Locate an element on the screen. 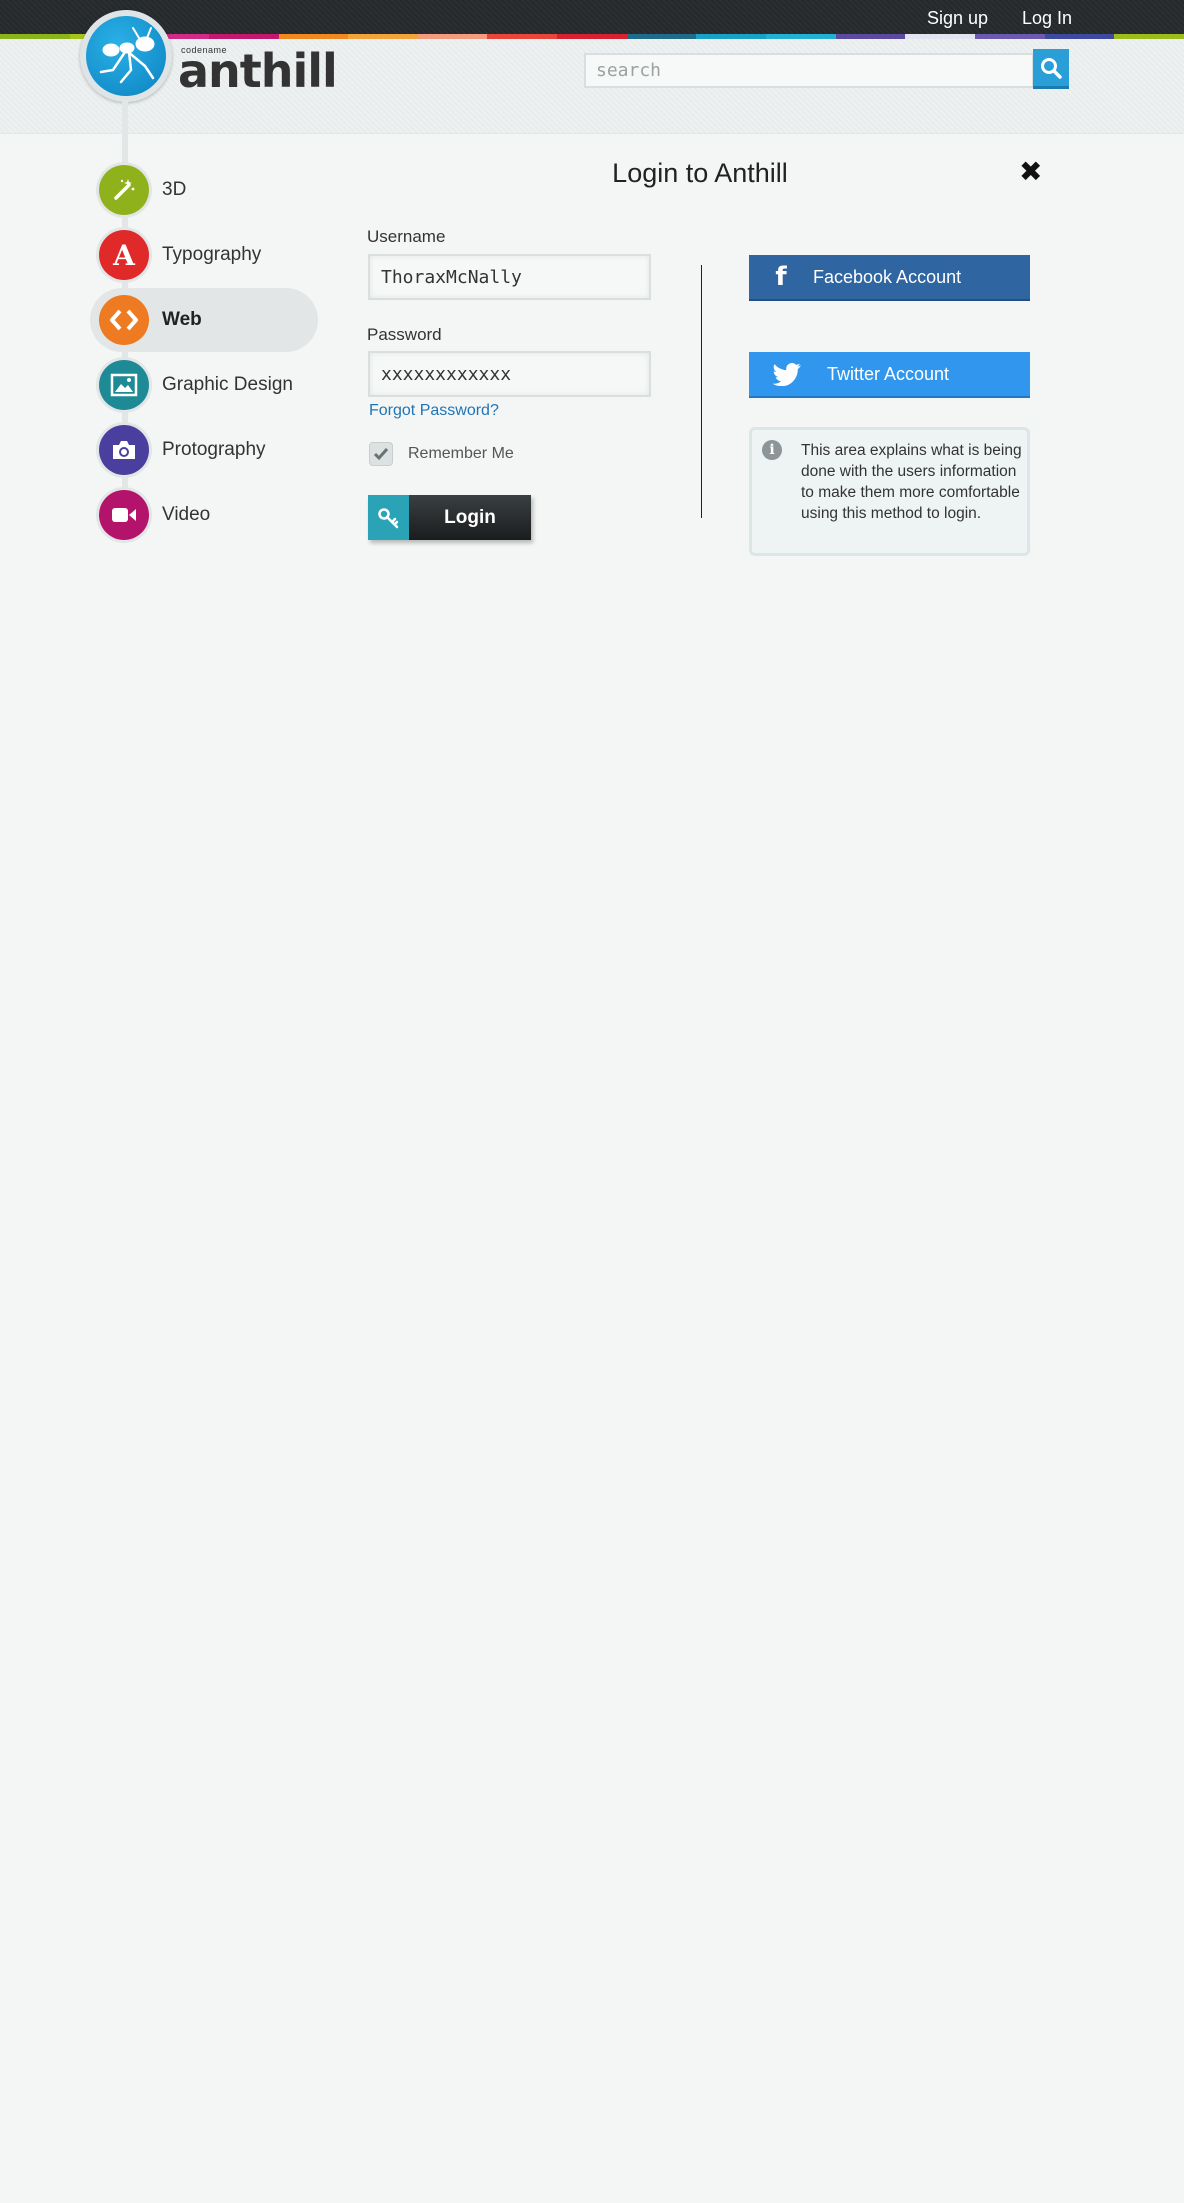  sidebar-item-graphic-design: Graphic Design is located at coordinates (204, 385).